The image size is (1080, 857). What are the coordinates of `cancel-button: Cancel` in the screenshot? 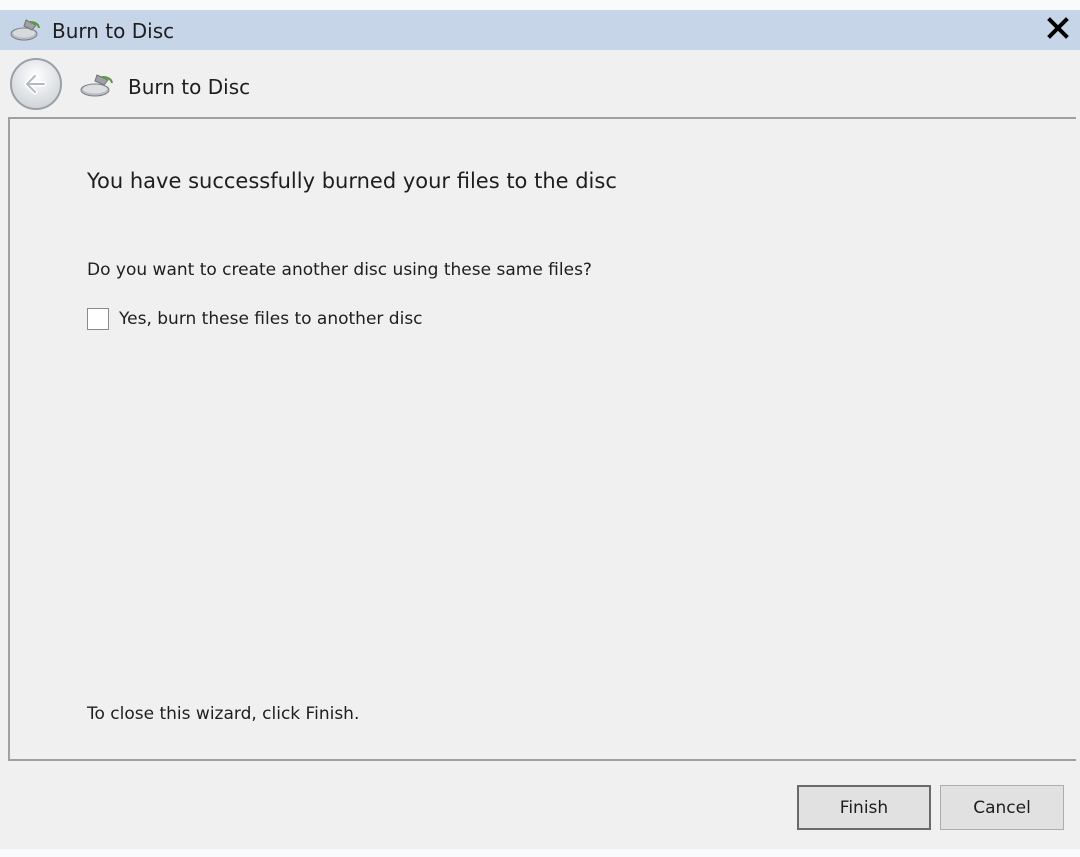 It's located at (1002, 807).